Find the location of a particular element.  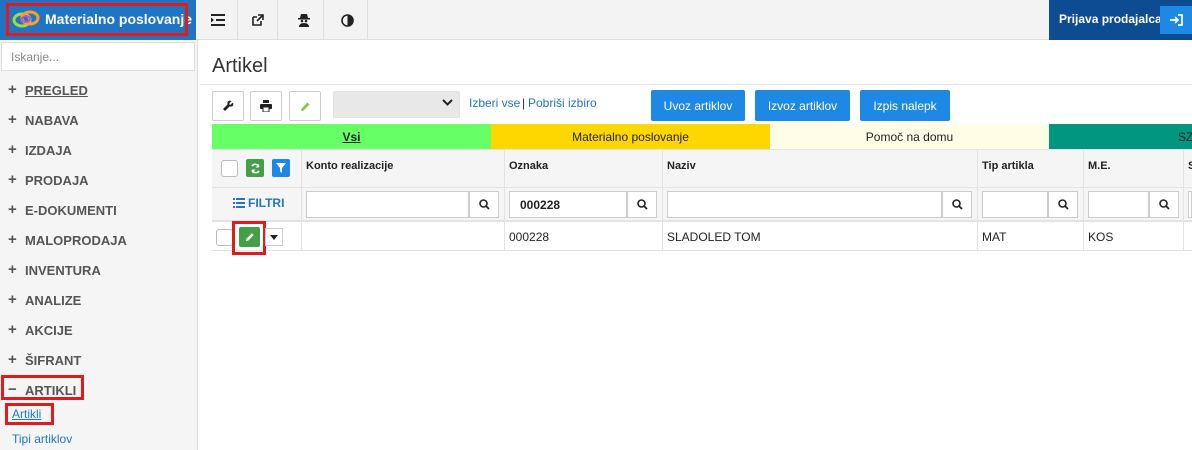

login-seller-button: Prijava prodajalca is located at coordinates (1120, 20).